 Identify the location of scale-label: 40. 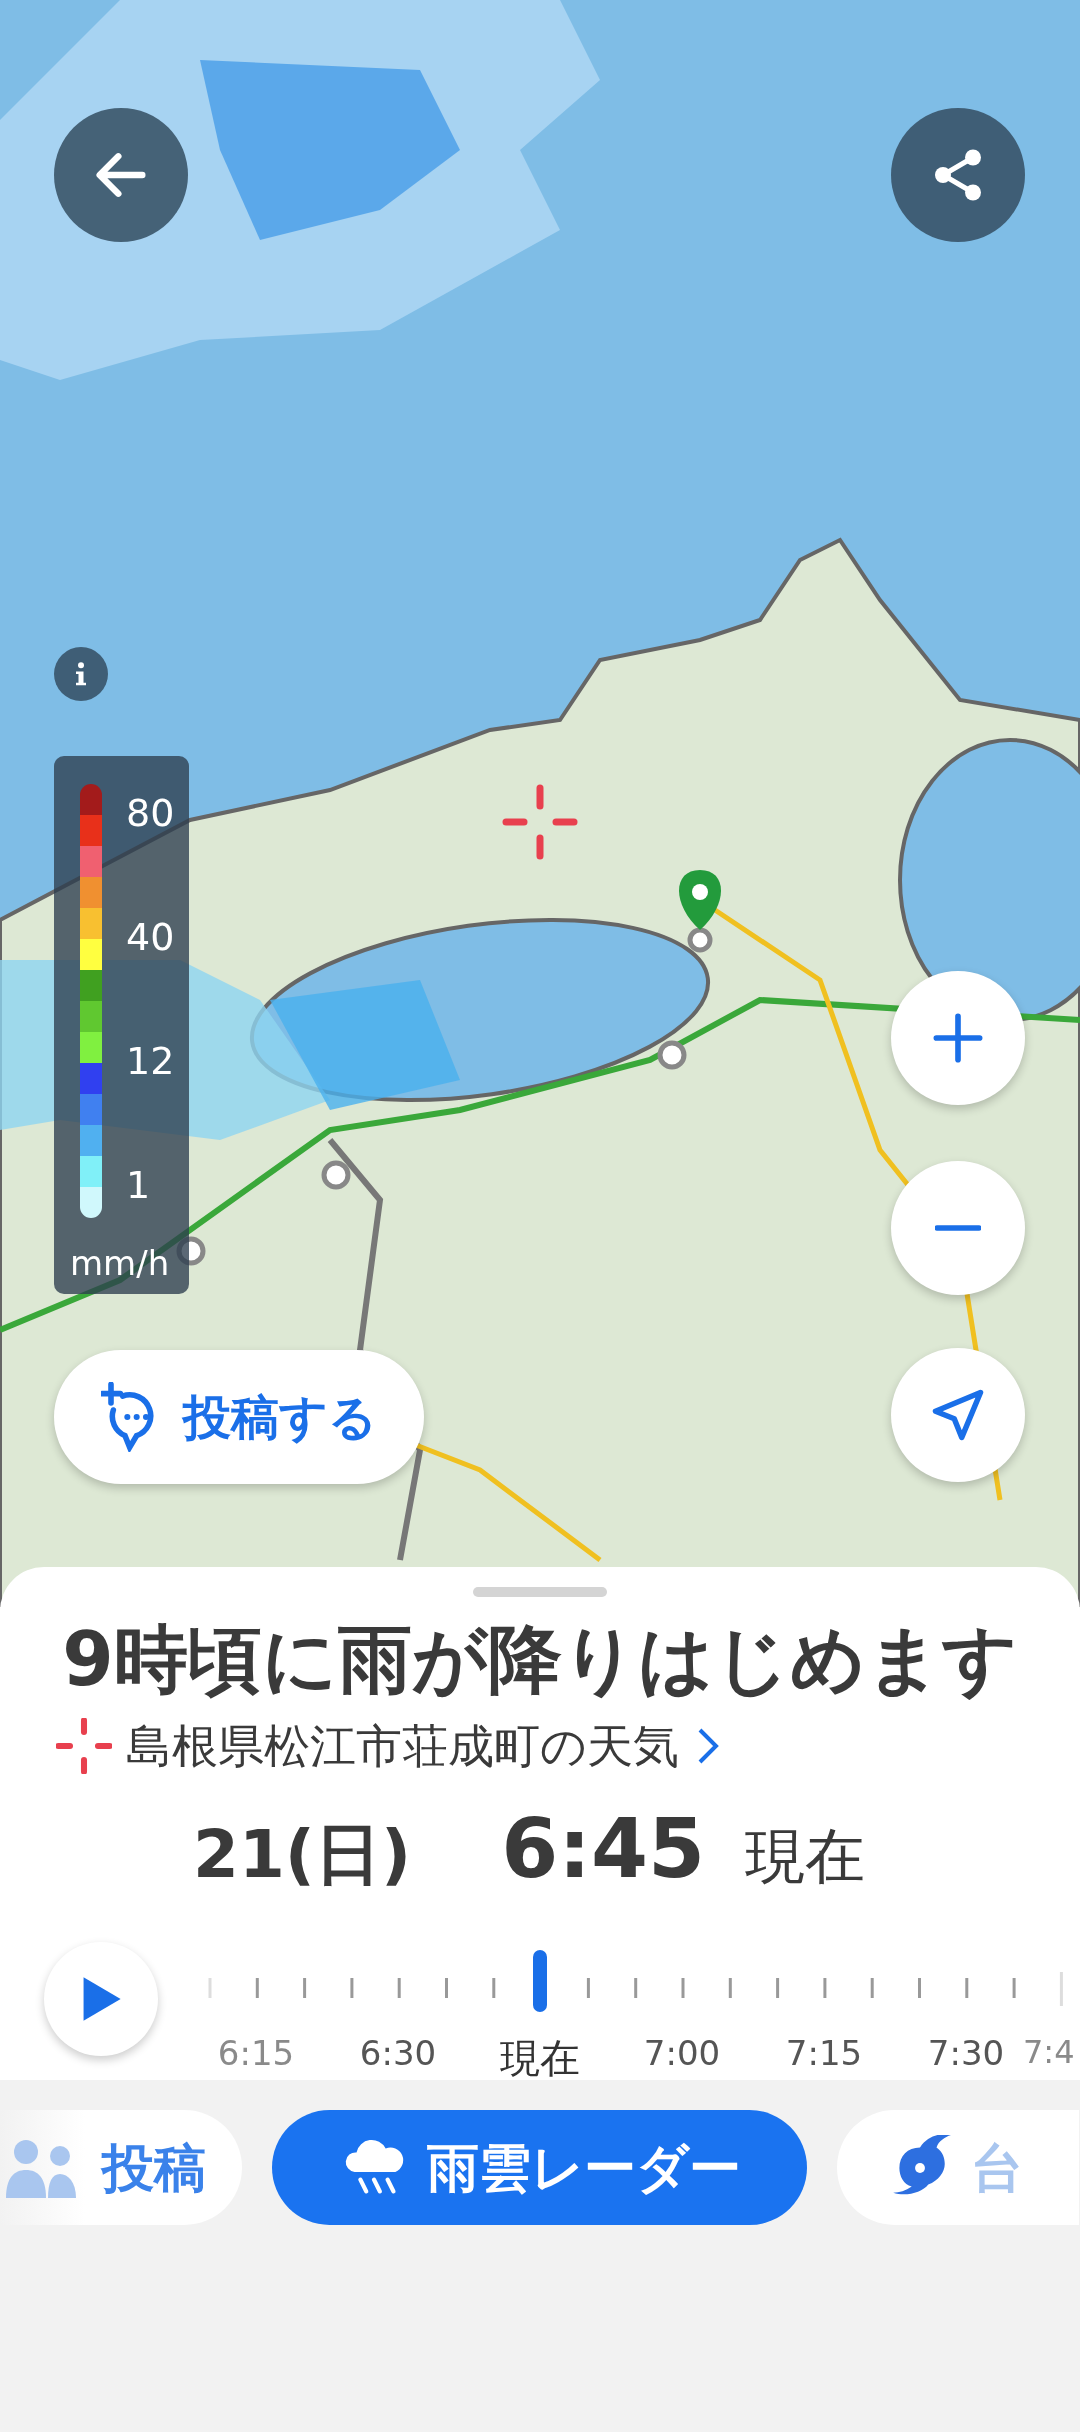
(150, 937).